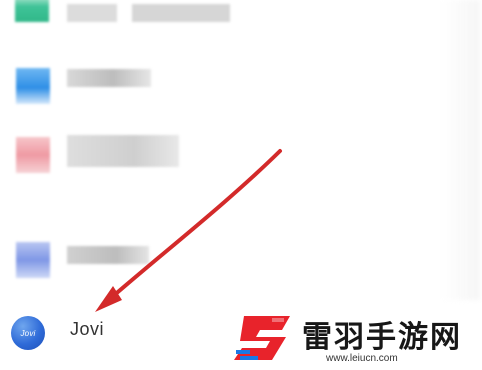 Image resolution: width=482 pixels, height=370 pixels. What do you see at coordinates (362, 358) in the screenshot?
I see `watermark-url: www.leiucn.com` at bounding box center [362, 358].